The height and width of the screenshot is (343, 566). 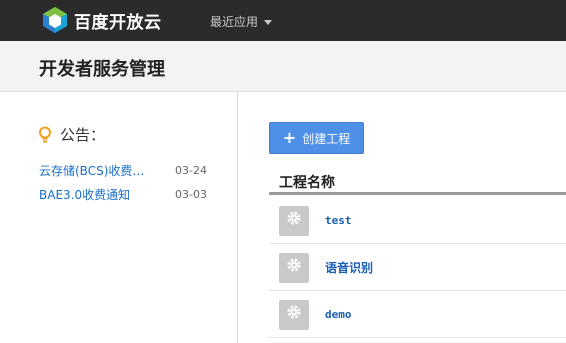 What do you see at coordinates (191, 194) in the screenshot?
I see `announcement-date: 03-03` at bounding box center [191, 194].